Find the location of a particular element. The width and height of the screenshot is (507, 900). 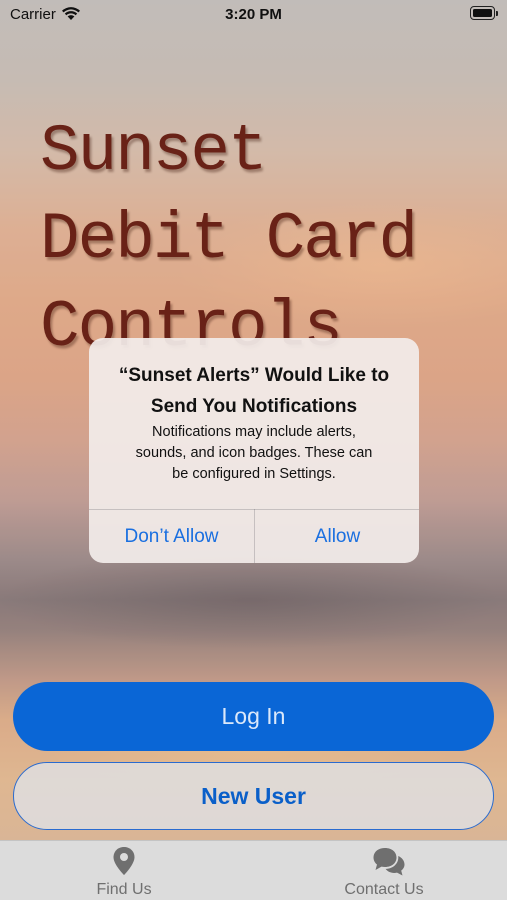

alert-title-line: “Sunset Alerts” Would Like to is located at coordinates (254, 375).